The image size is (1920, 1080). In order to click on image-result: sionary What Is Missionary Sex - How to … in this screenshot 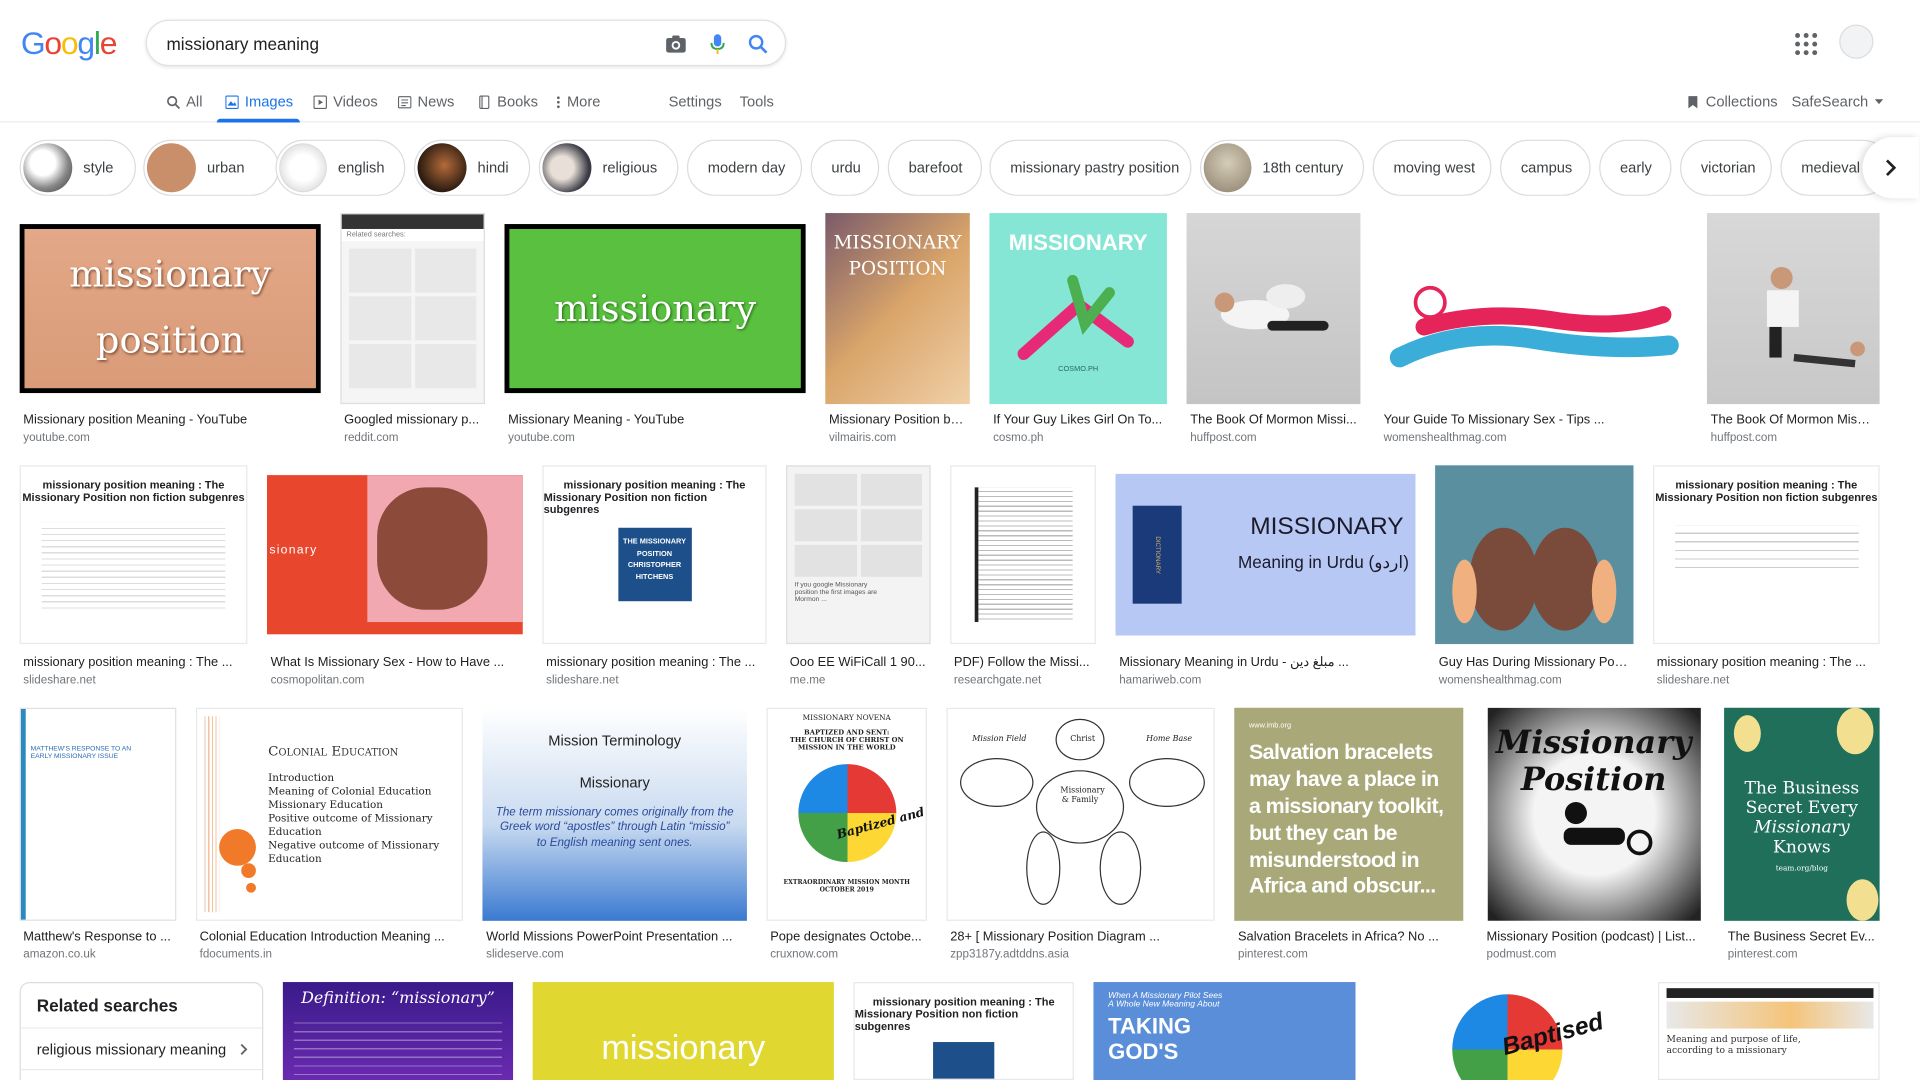, I will do `click(394, 581)`.